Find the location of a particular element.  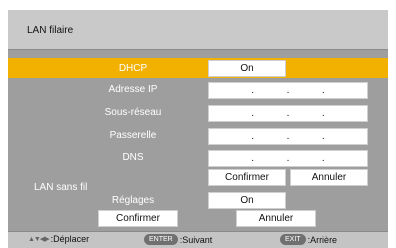

wireless-settings-toggle: On is located at coordinates (247, 200).